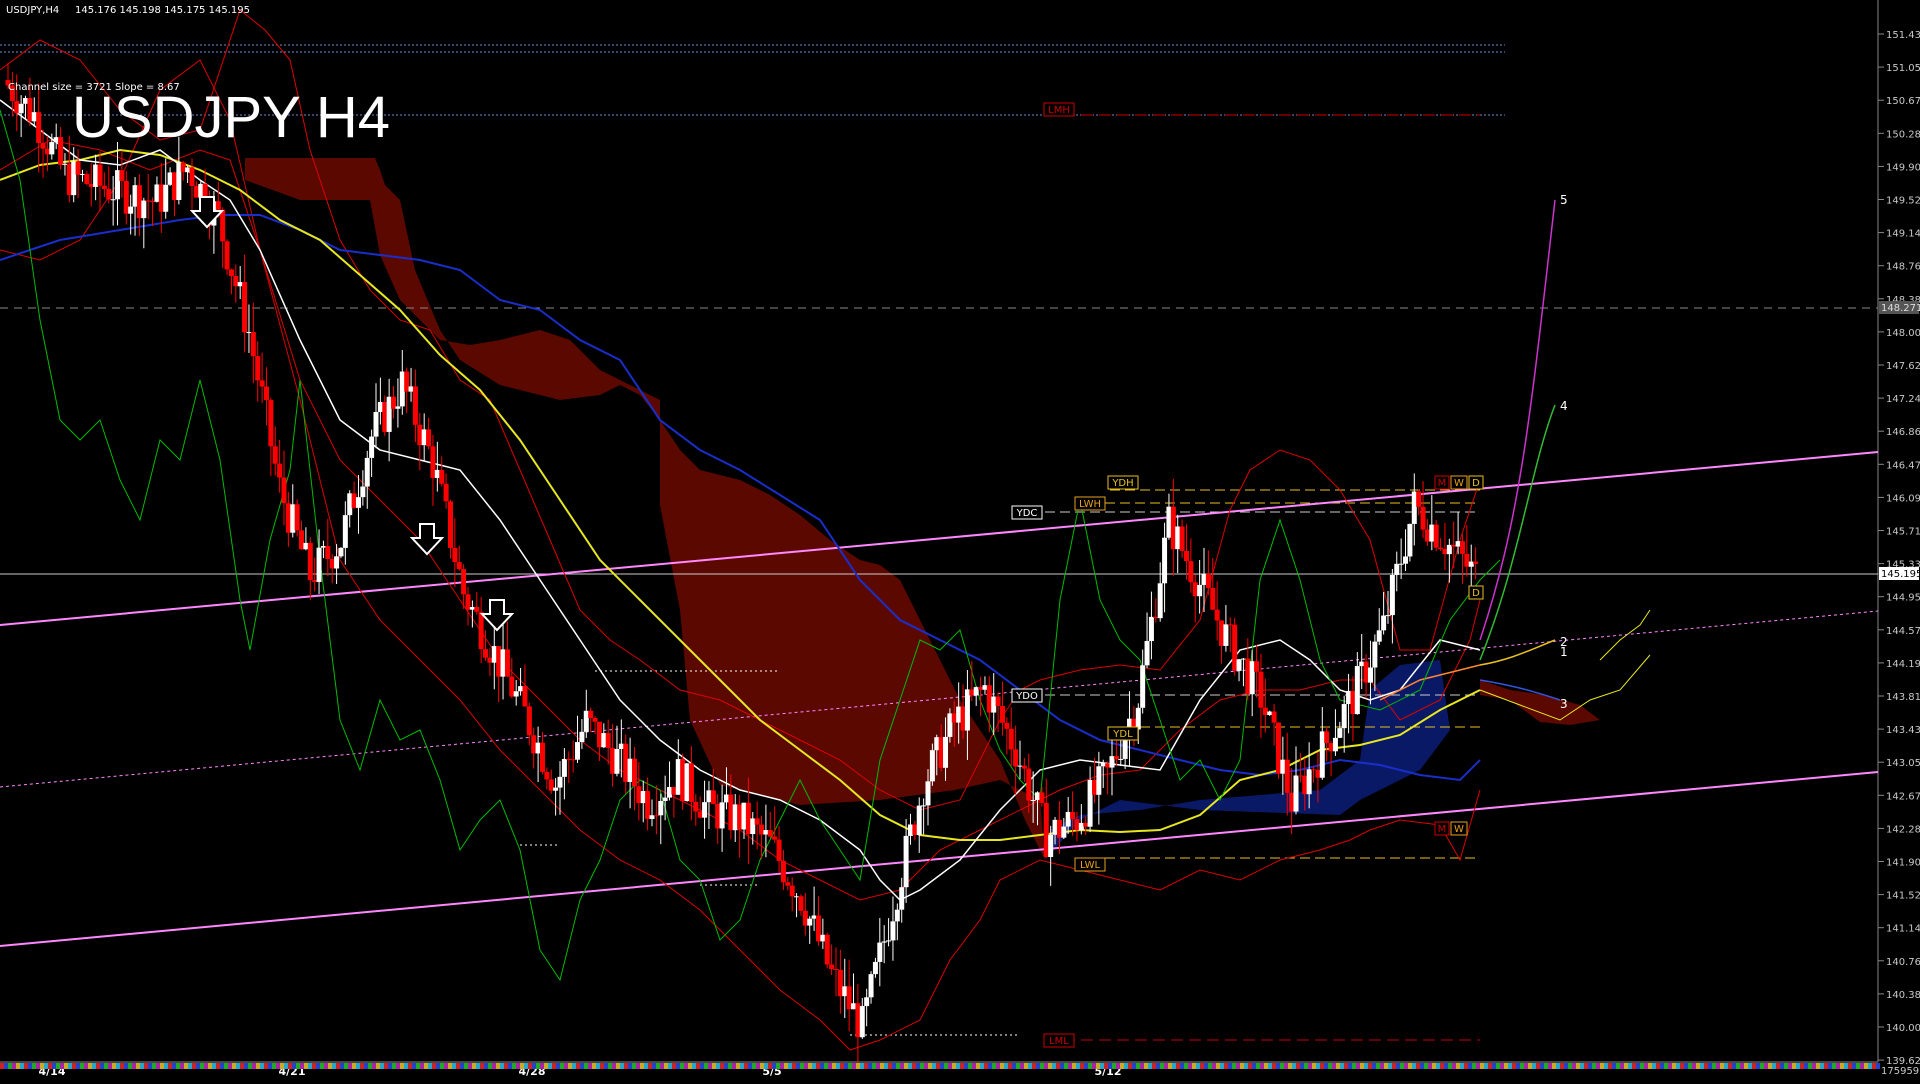  Describe the element at coordinates (1899, 573) in the screenshot. I see `current-price-marker: 145.195` at that location.